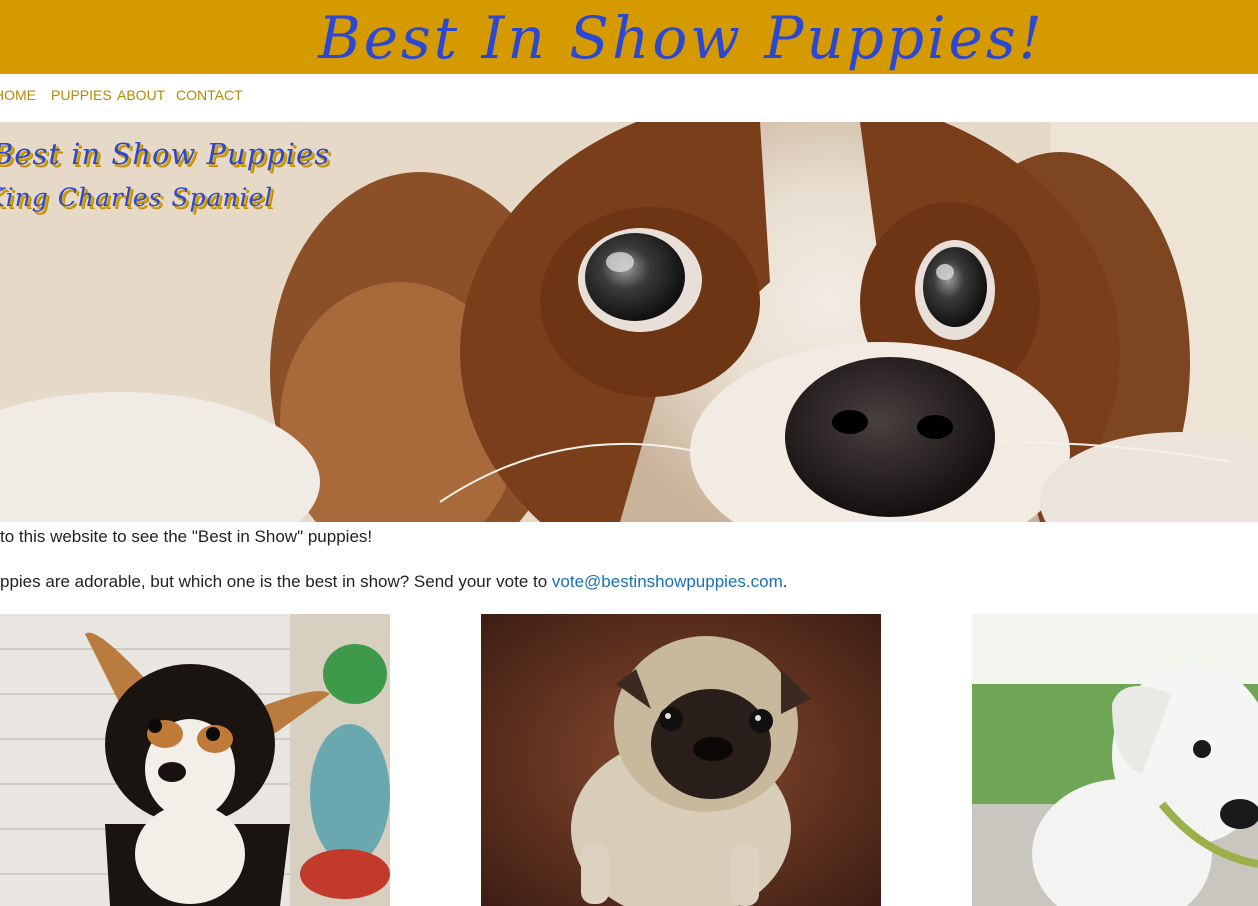 The height and width of the screenshot is (906, 1258). What do you see at coordinates (137, 197) in the screenshot?
I see `hero-subtitle: King Charles Spaniel` at bounding box center [137, 197].